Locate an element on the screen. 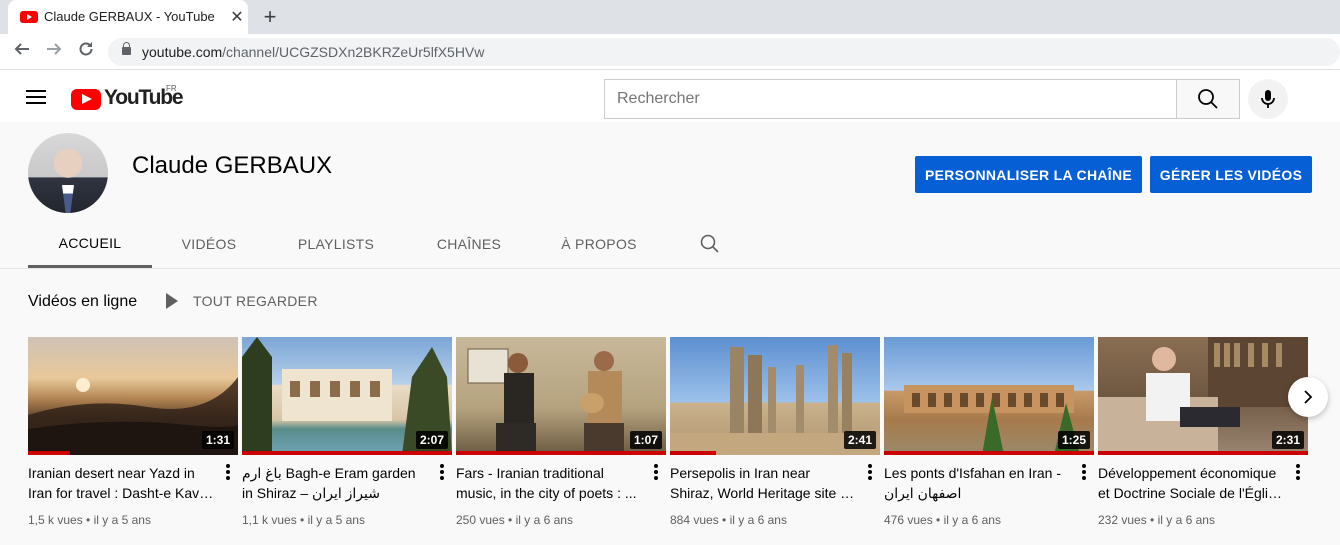  tab-title: Claude GERBAUX - YouTube is located at coordinates (129, 16).